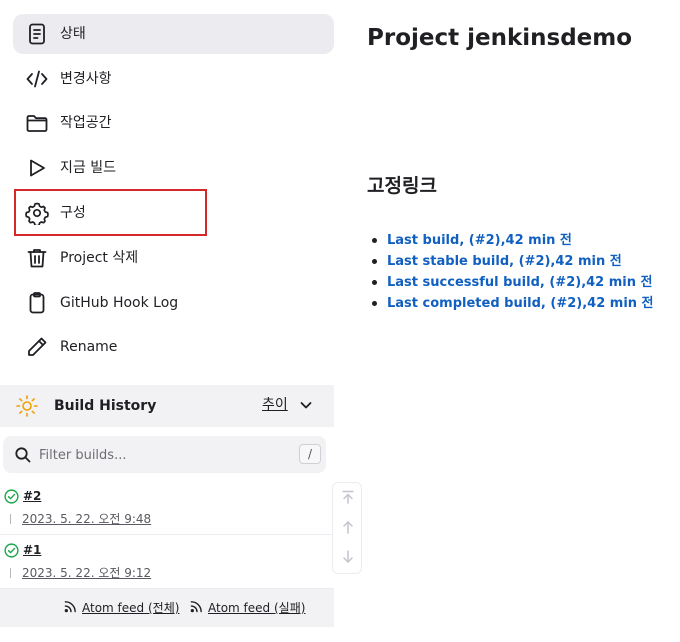  I want to click on gear-icon, so click(37, 213).